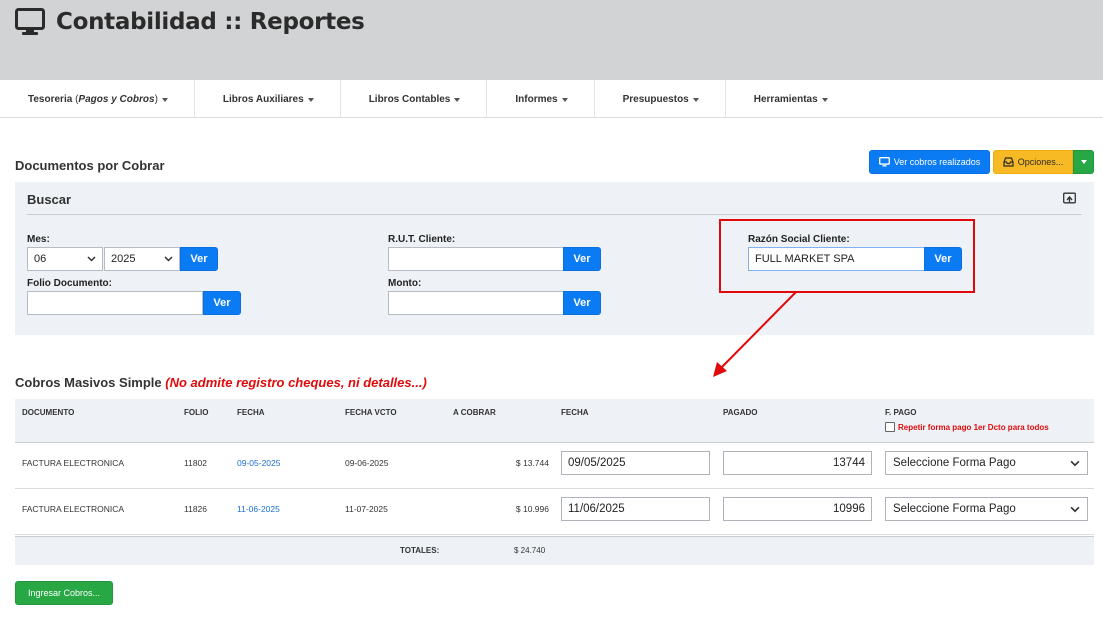  Describe the element at coordinates (50, 99) in the screenshot. I see `nav-item-label: Tesoreria` at that location.